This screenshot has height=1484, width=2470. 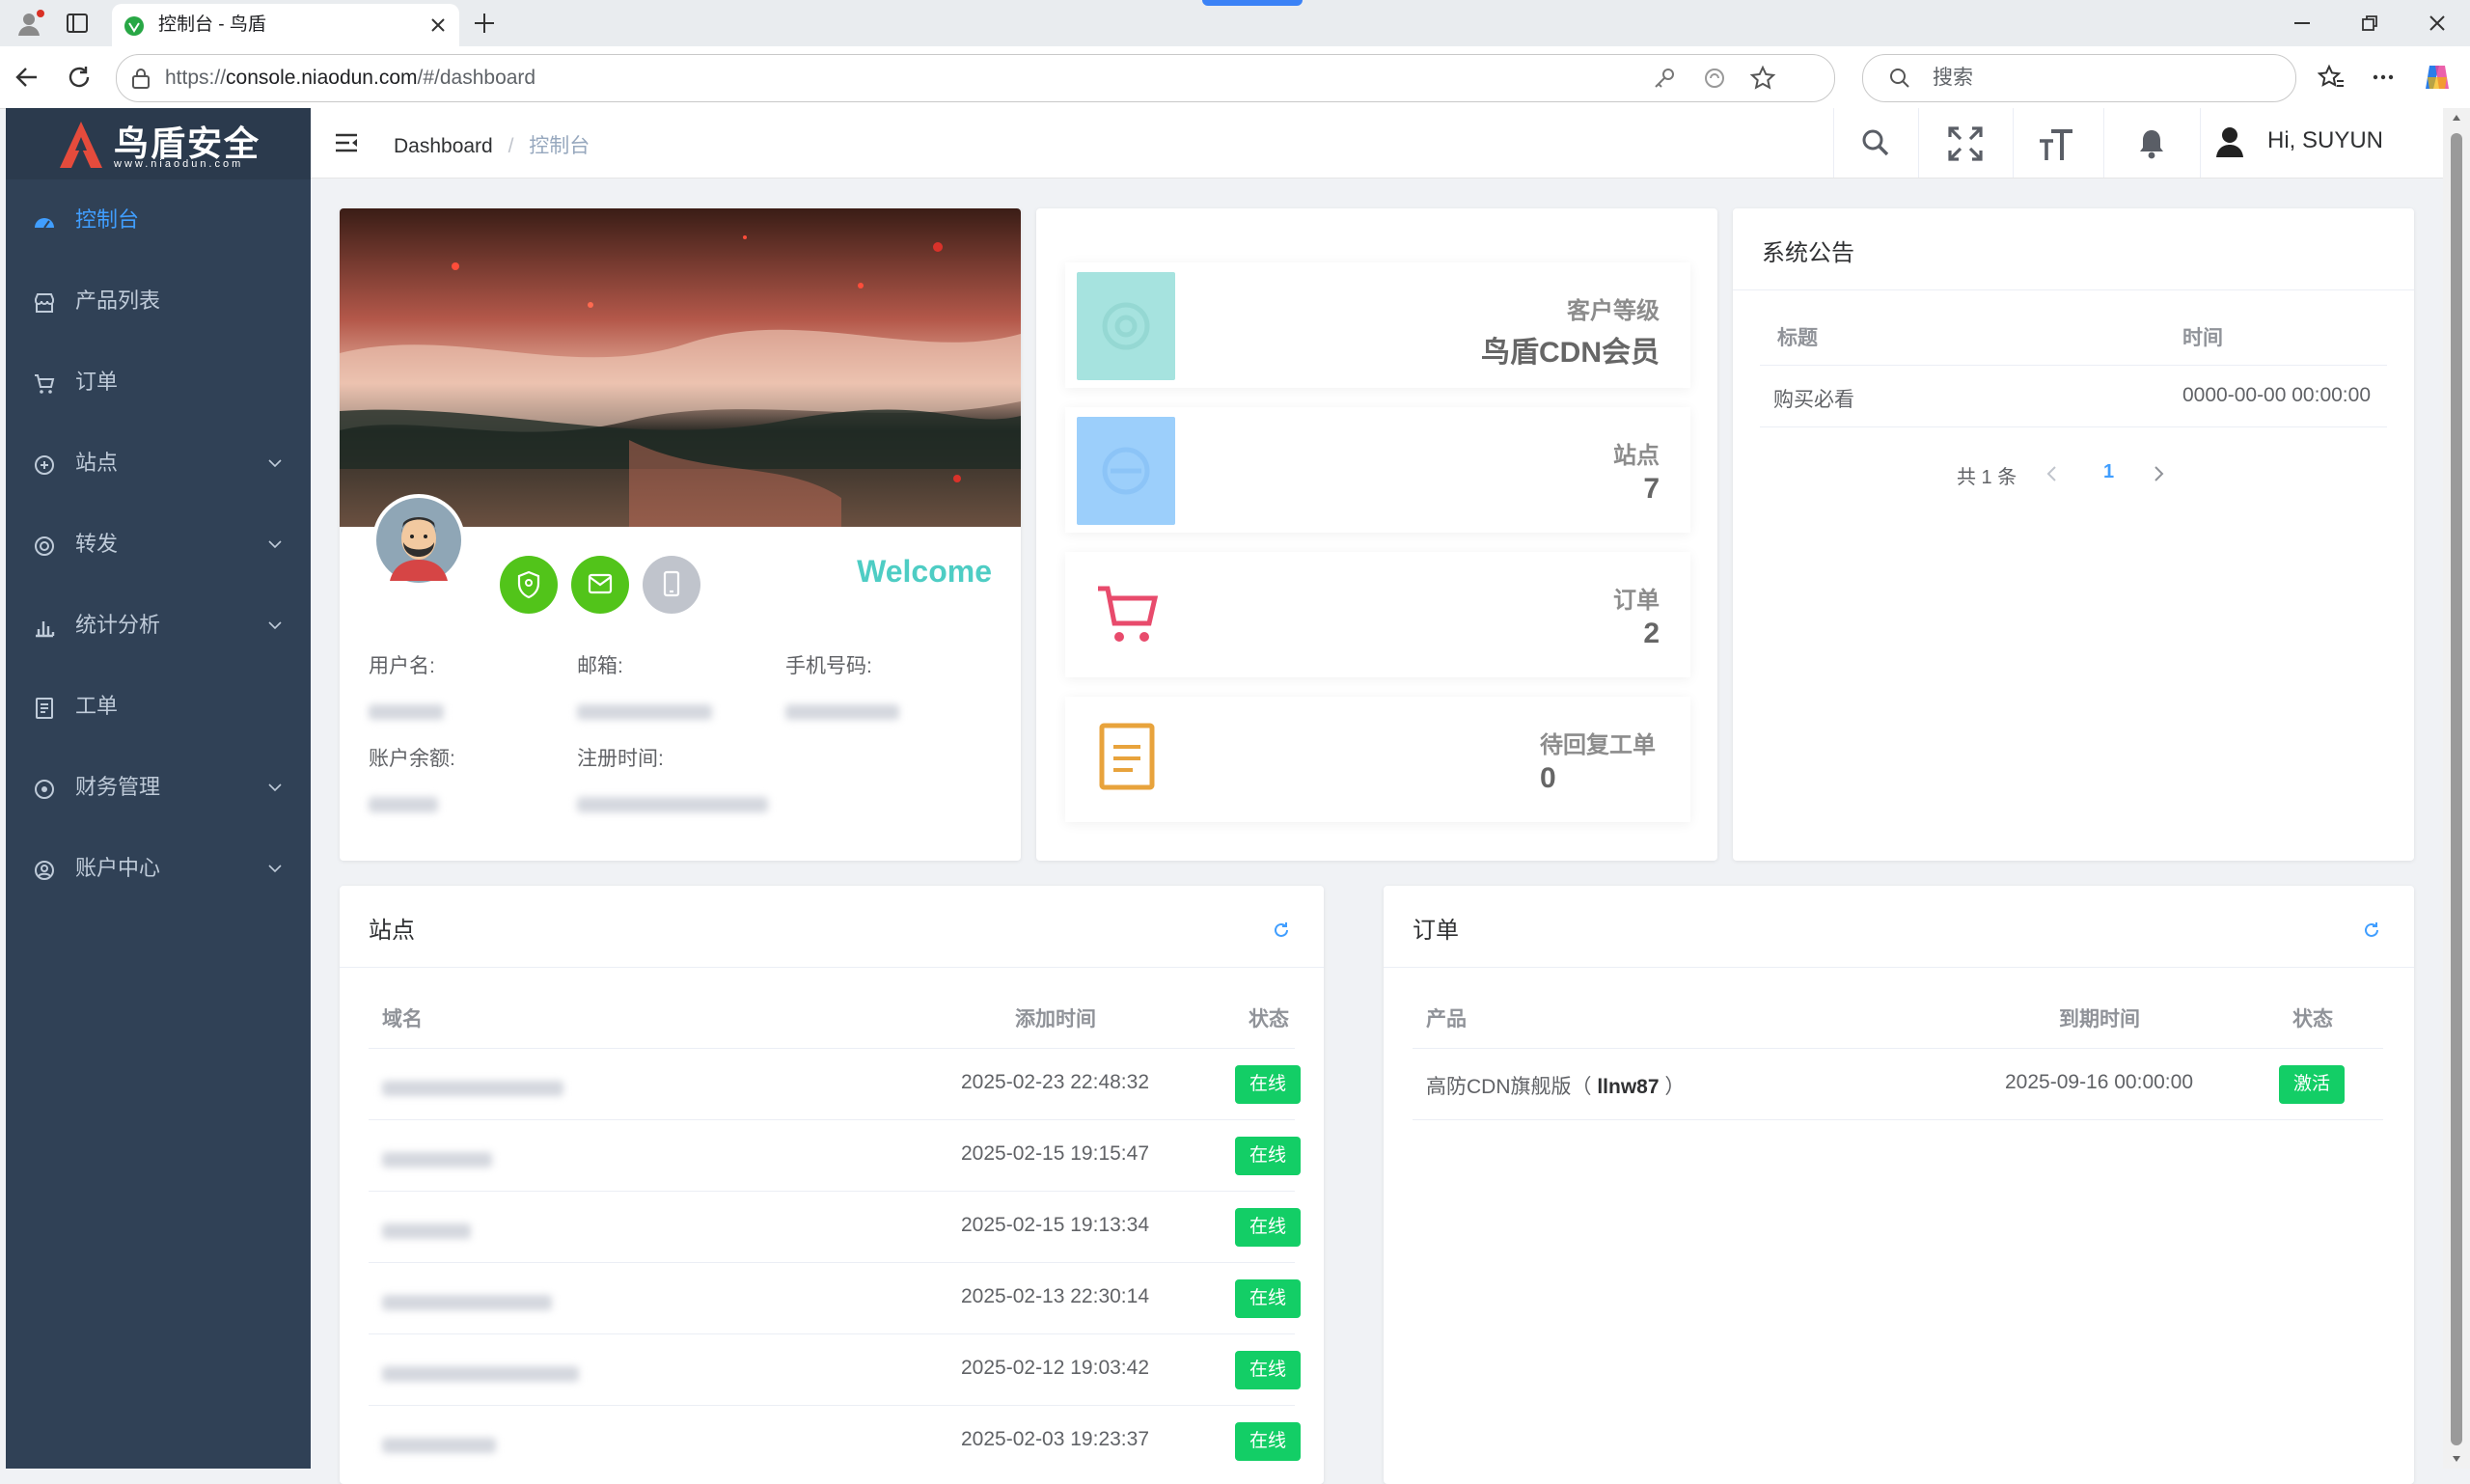 I want to click on stat-label: 订单, so click(x=1636, y=601).